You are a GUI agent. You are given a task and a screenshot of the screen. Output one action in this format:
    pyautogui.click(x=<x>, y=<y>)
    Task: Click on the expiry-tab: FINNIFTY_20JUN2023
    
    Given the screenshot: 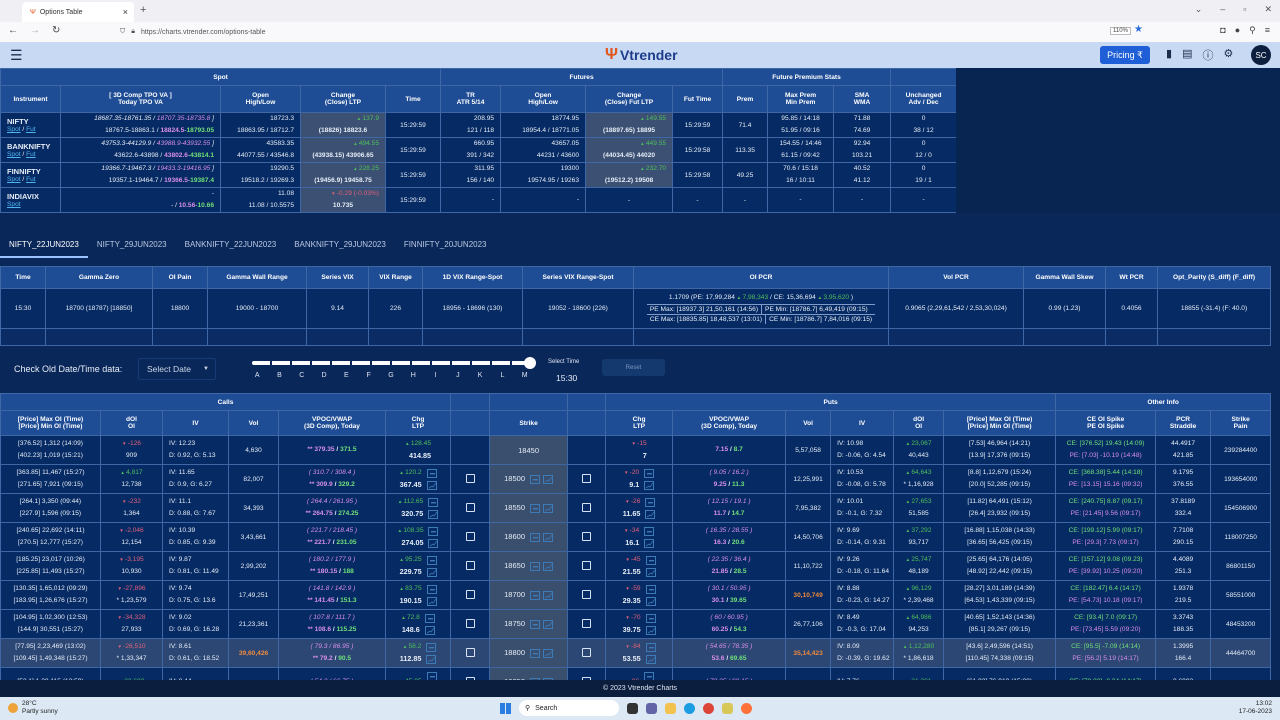 What is the action you would take?
    pyautogui.click(x=445, y=247)
    